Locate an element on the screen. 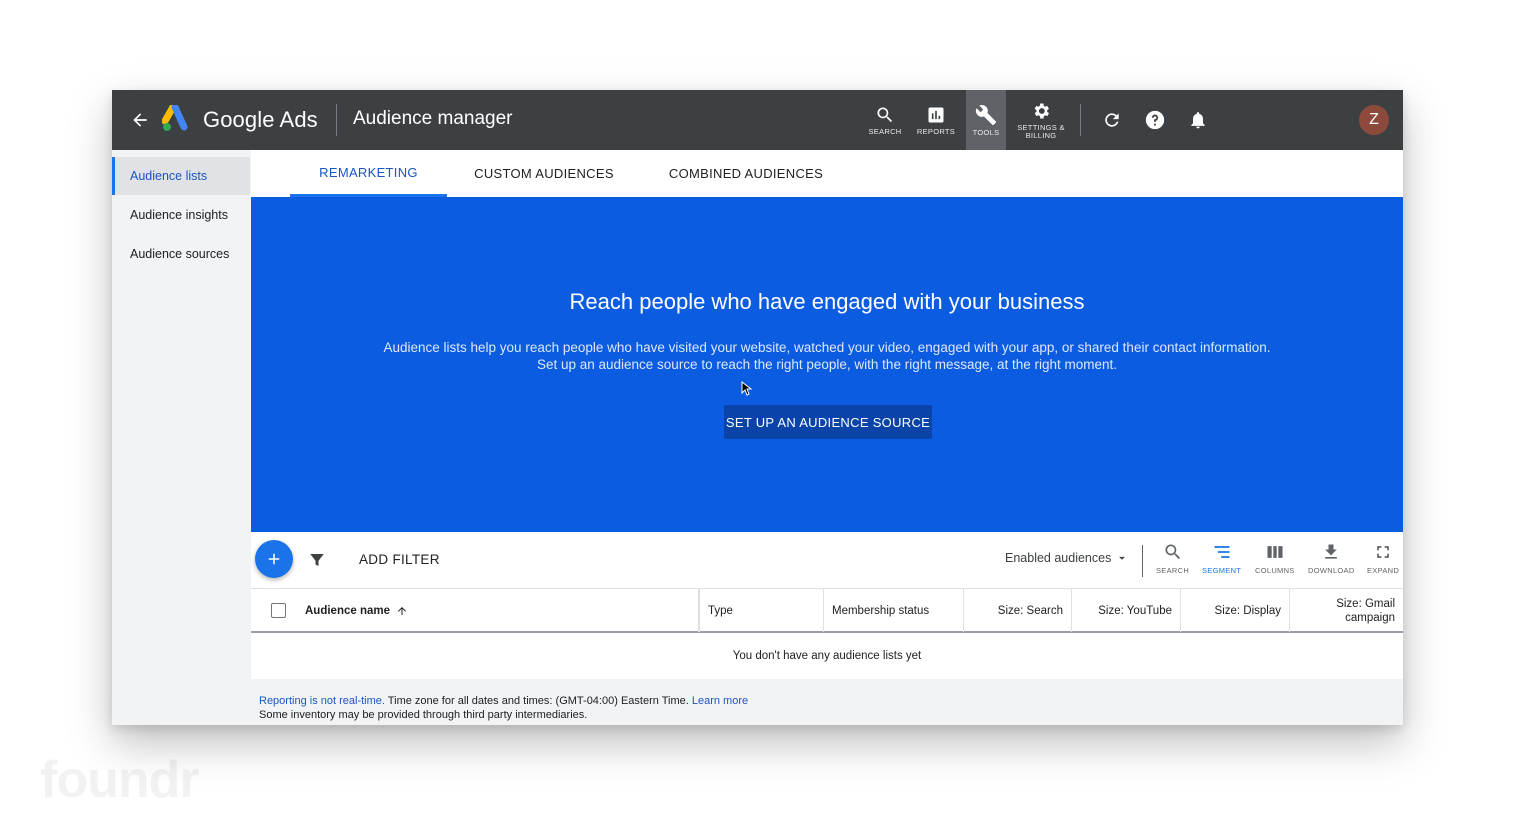  tab-custom-audiences: CUSTOM AUDIENCES is located at coordinates (544, 173).